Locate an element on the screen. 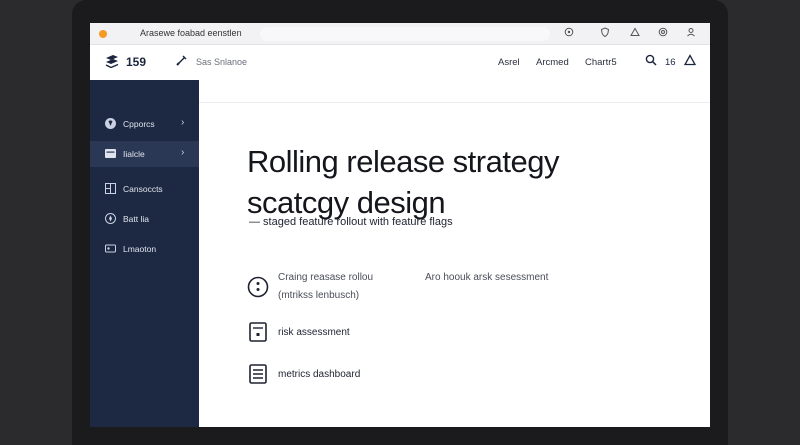 The width and height of the screenshot is (800, 445). logo-text: 159 is located at coordinates (136, 62).